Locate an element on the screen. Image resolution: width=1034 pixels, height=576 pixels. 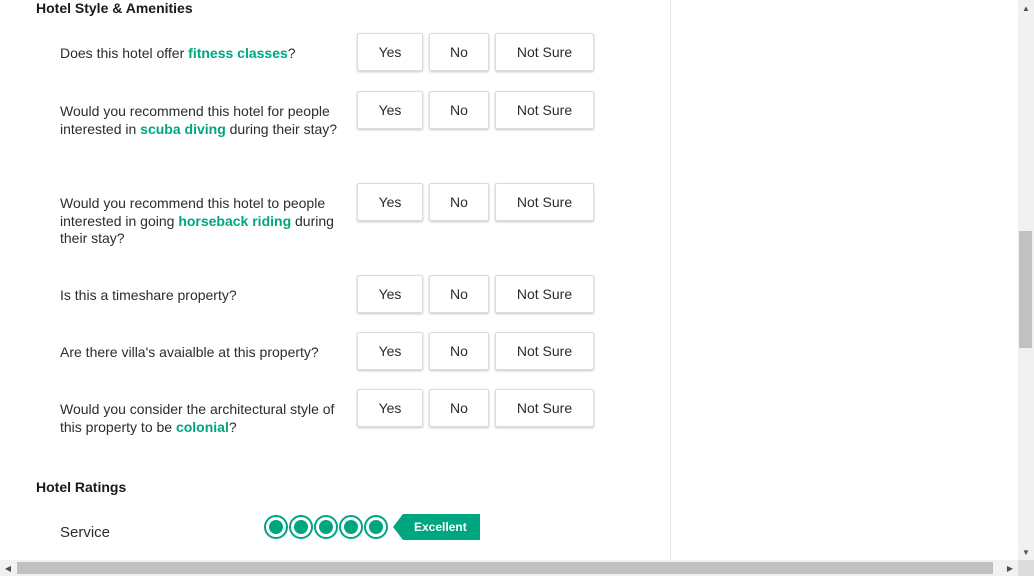
horizontal-scrollbar: ◀ ▶ is located at coordinates (509, 568).